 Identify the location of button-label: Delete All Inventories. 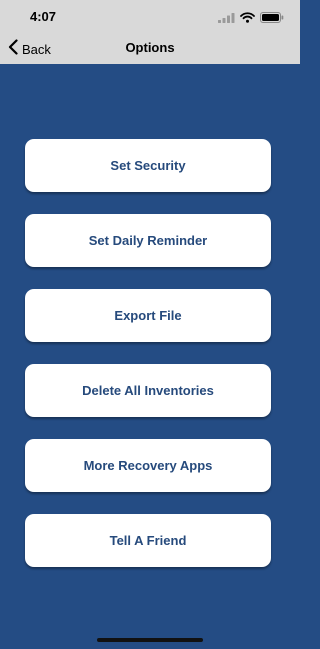
(148, 390).